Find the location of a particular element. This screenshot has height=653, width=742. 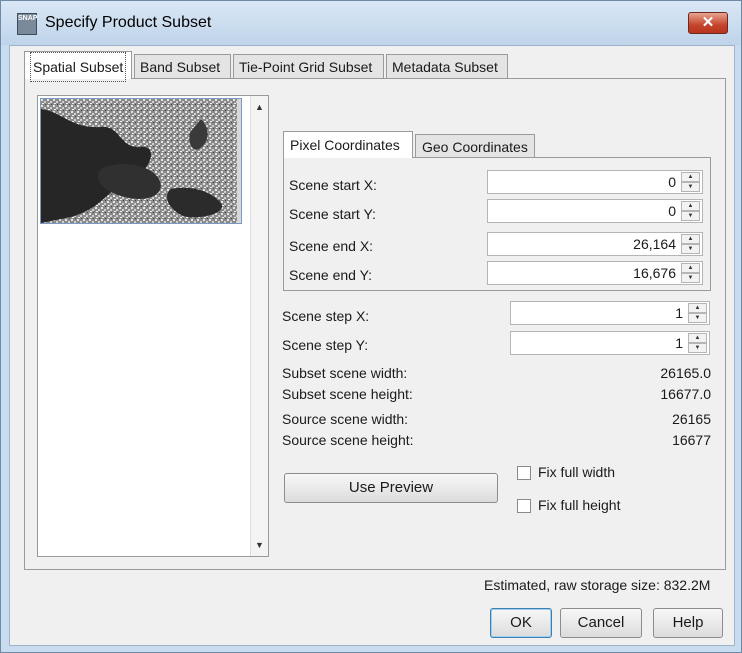

source-scene-width-label: Source scene width: is located at coordinates (345, 419).